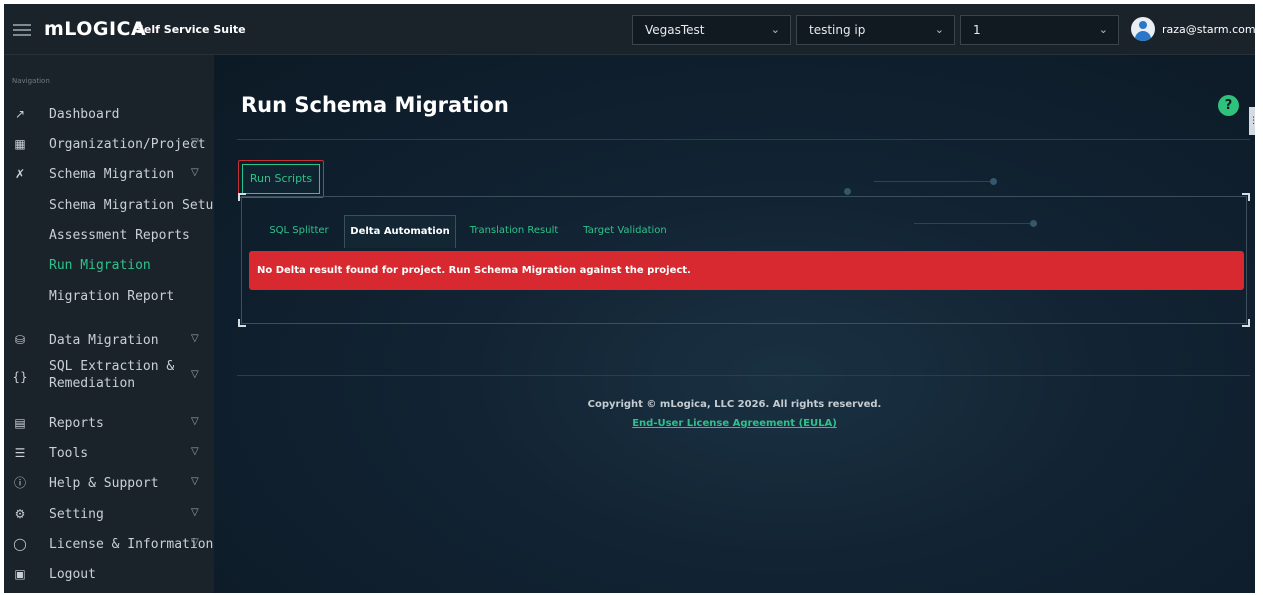 The width and height of the screenshot is (1263, 595). What do you see at coordinates (92, 383) in the screenshot?
I see `sidebar-item-label-line2: Remediation` at bounding box center [92, 383].